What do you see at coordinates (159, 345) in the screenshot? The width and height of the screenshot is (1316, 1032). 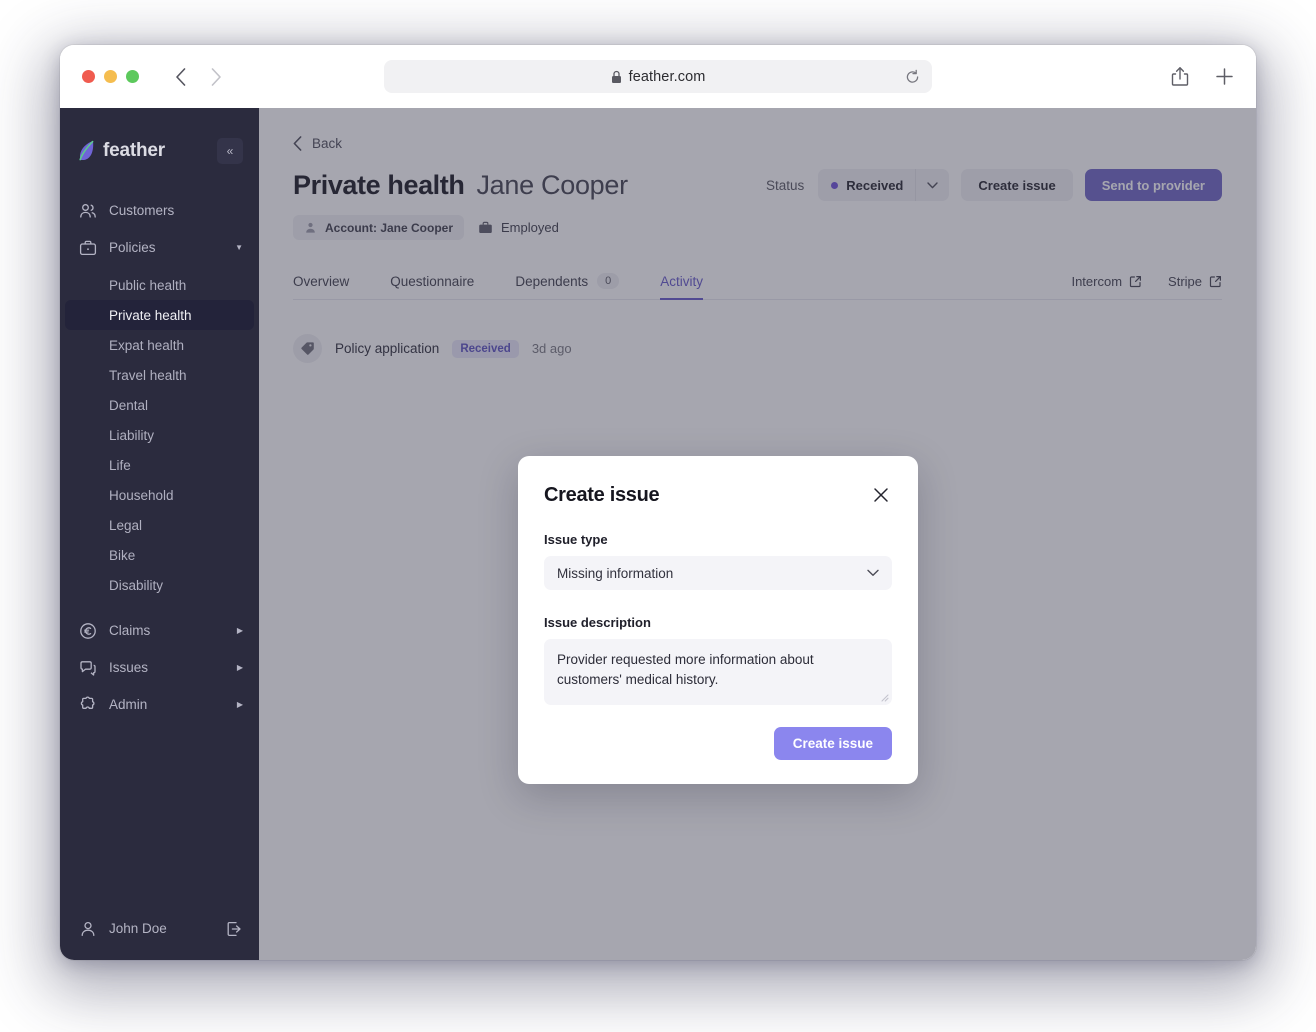 I see `sidebar-subitem-expat-health: Expat health` at bounding box center [159, 345].